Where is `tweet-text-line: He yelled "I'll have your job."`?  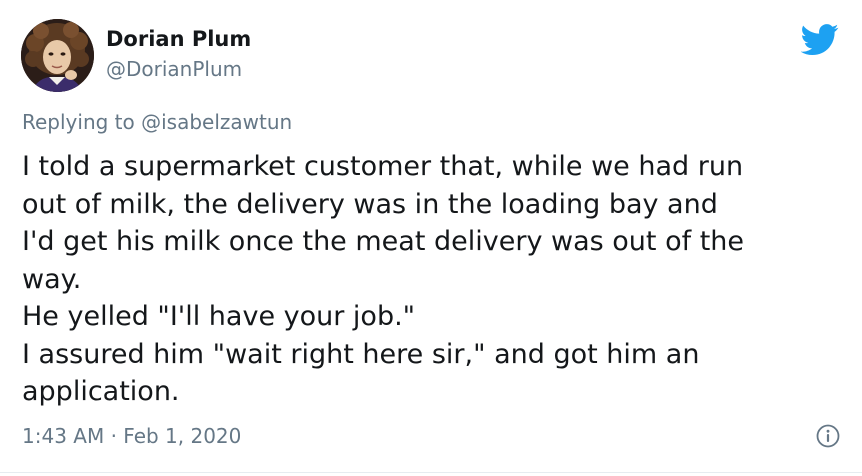 tweet-text-line: He yelled "I'll have your job." is located at coordinates (219, 316).